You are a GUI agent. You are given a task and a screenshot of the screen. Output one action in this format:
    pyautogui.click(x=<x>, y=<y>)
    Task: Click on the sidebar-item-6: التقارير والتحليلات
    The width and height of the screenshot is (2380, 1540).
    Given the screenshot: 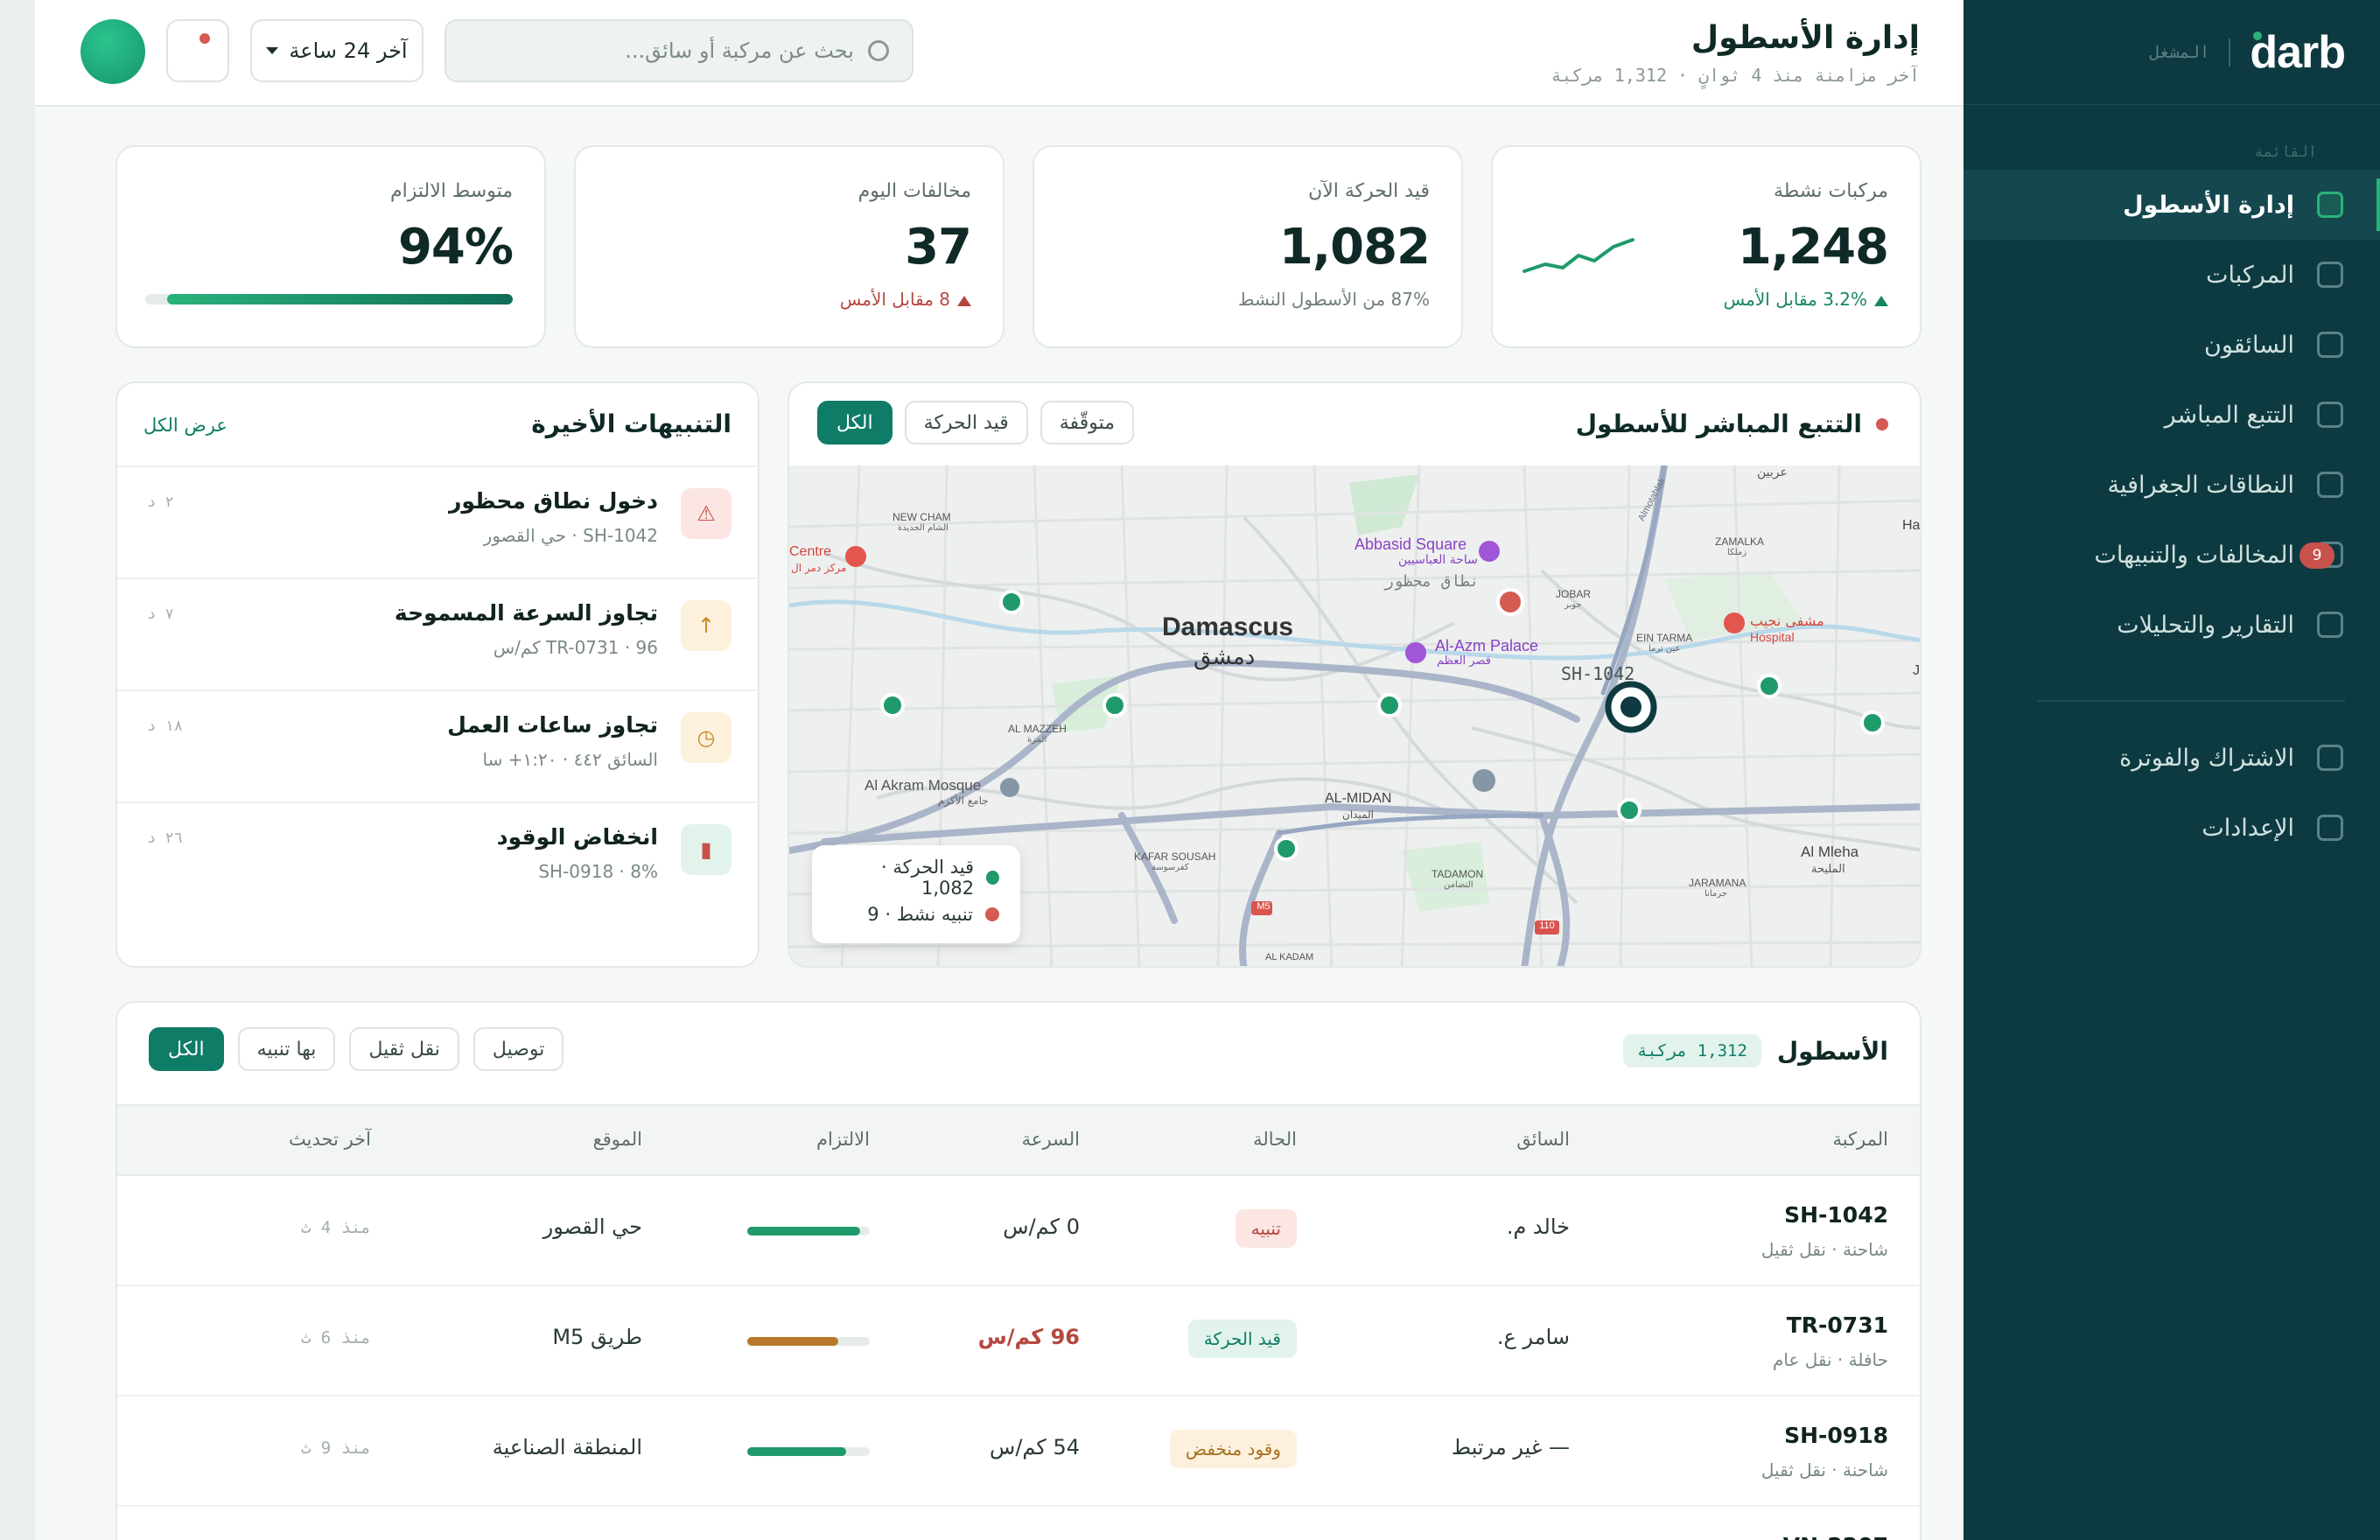 What is the action you would take?
    pyautogui.click(x=2172, y=625)
    